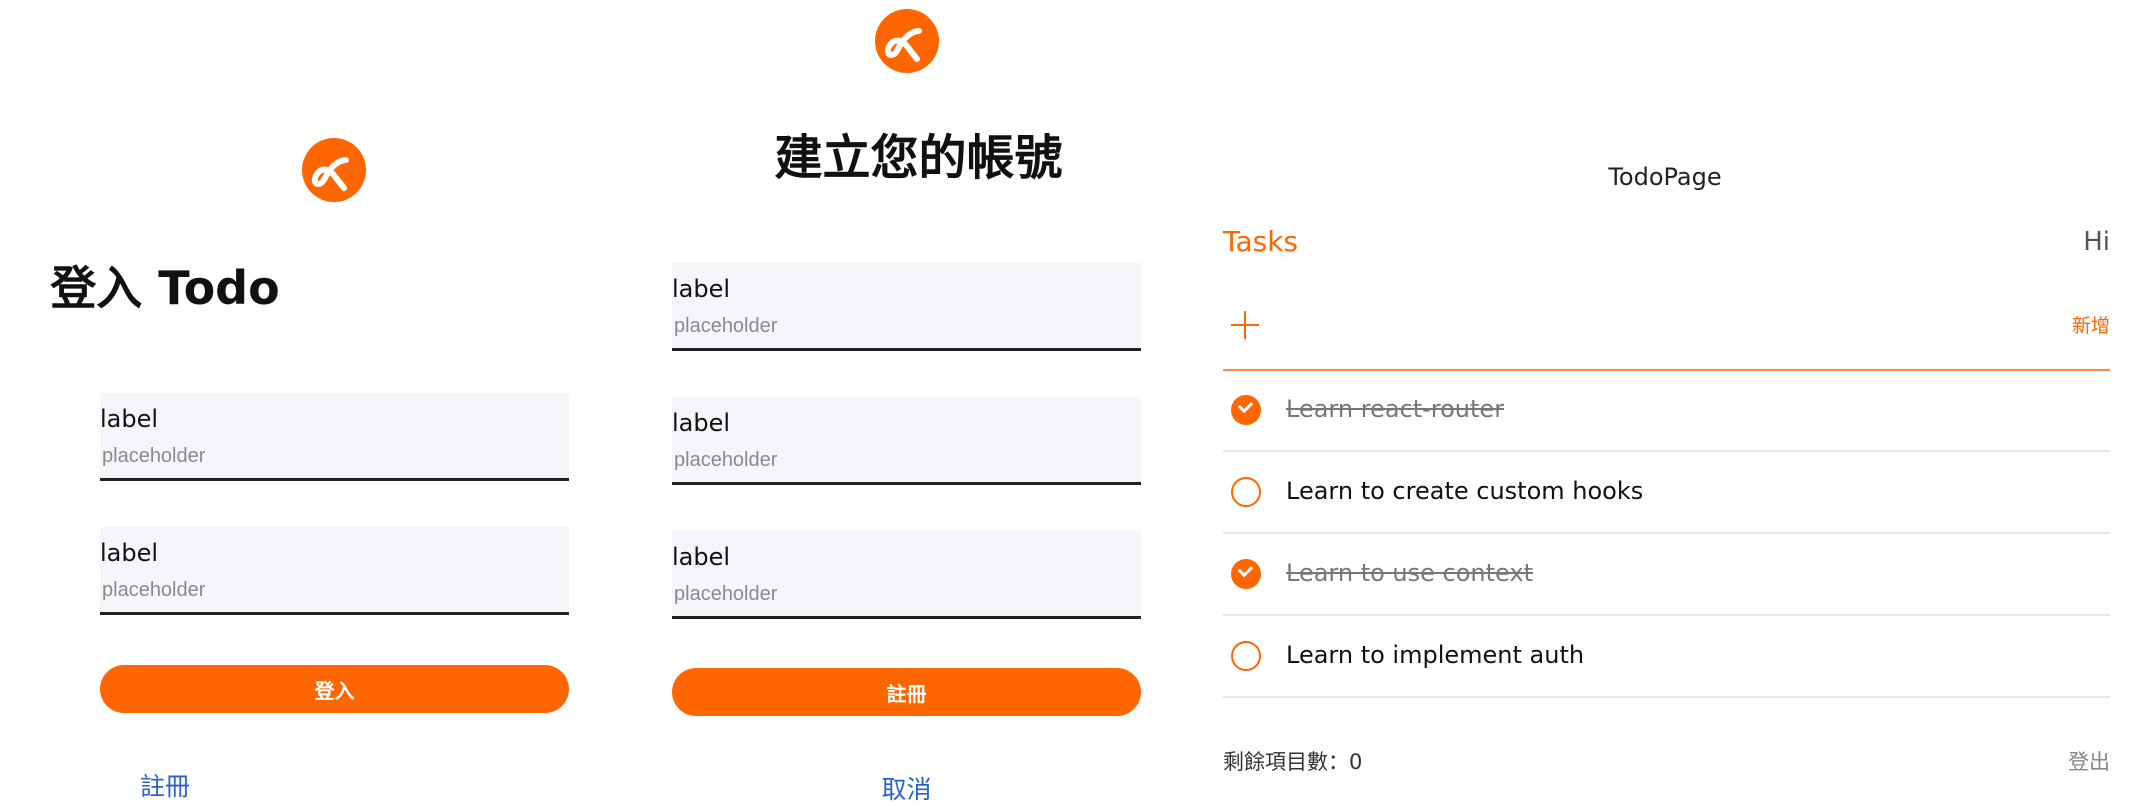 This screenshot has height=808, width=2143. Describe the element at coordinates (1635, 328) in the screenshot. I see `add-task-input` at that location.